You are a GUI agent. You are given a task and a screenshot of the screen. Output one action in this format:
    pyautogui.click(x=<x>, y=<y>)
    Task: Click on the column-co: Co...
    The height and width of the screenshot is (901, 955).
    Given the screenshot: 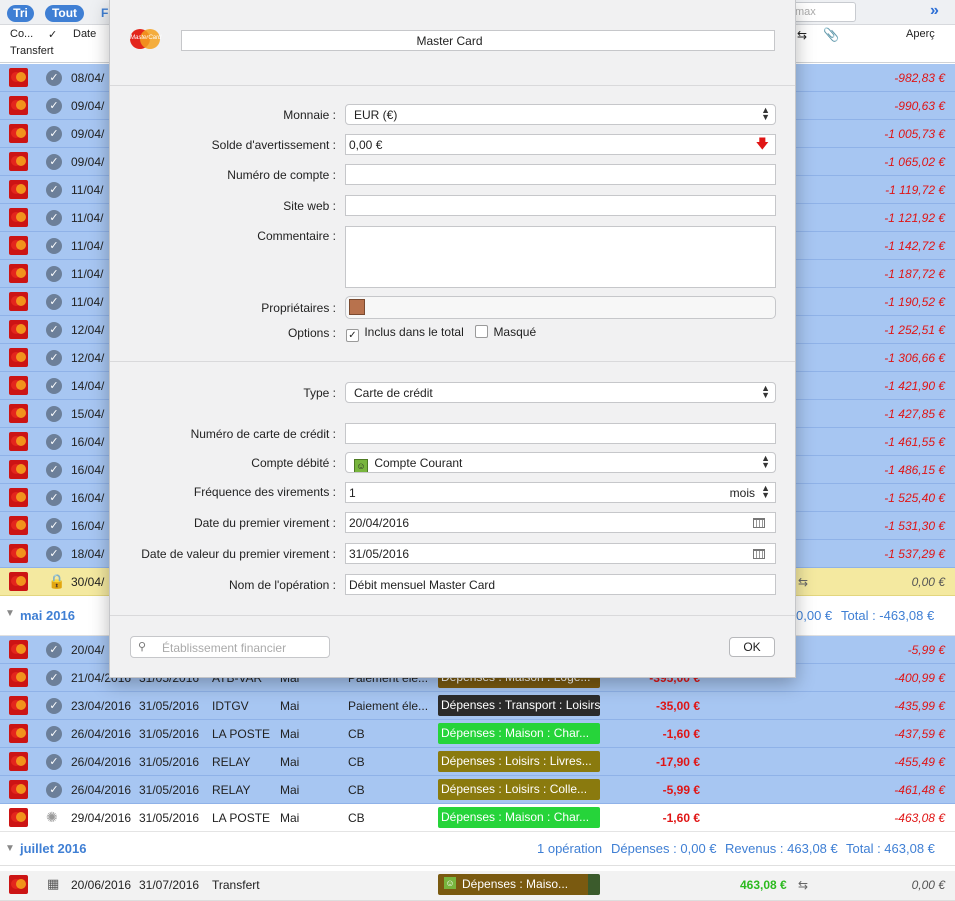 What is the action you would take?
    pyautogui.click(x=21, y=34)
    